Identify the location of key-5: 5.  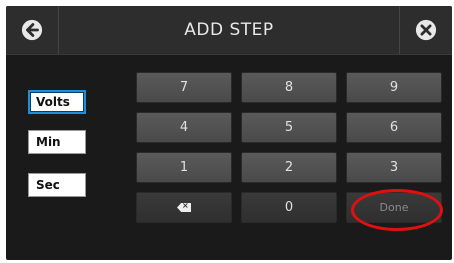
(289, 127).